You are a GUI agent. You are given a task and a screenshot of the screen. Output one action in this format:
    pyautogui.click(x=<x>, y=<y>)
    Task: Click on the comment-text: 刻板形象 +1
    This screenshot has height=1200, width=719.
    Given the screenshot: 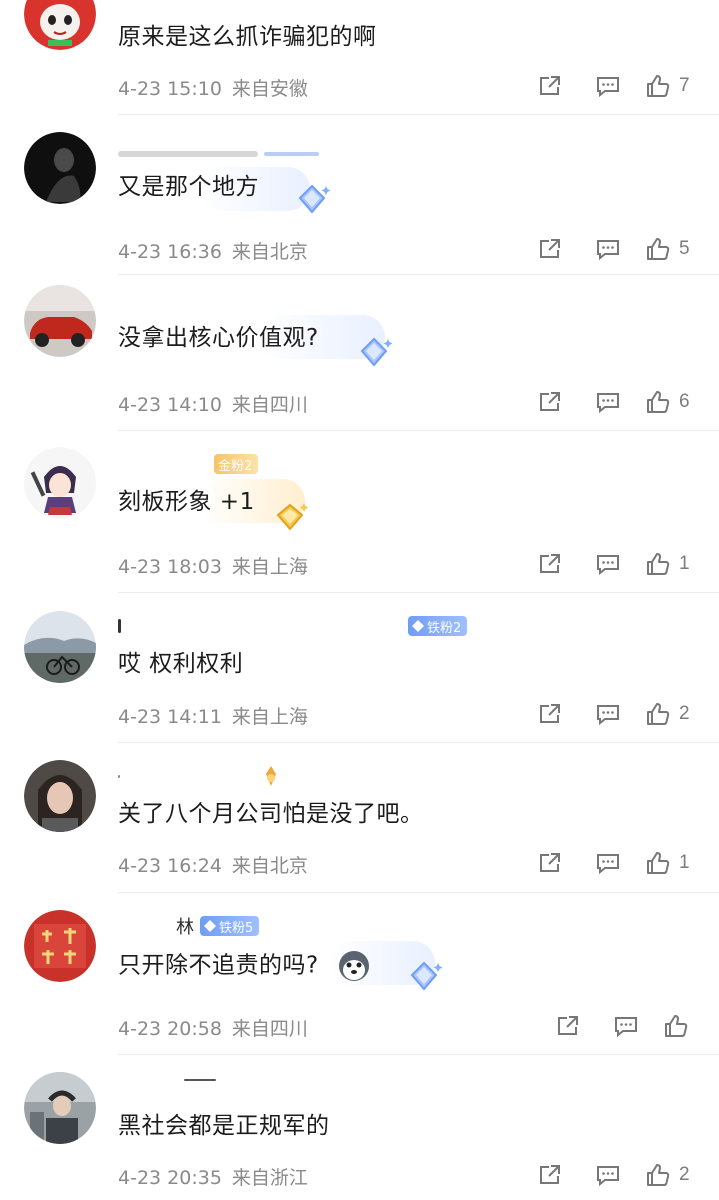 What is the action you would take?
    pyautogui.click(x=186, y=502)
    